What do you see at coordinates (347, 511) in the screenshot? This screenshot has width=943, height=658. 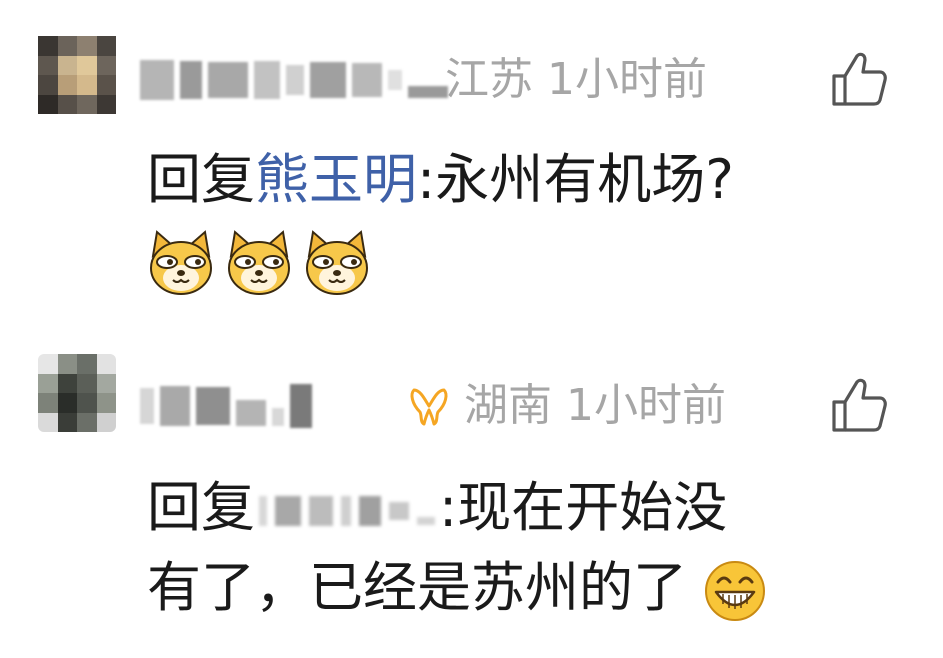 I see `mention-pixelated` at bounding box center [347, 511].